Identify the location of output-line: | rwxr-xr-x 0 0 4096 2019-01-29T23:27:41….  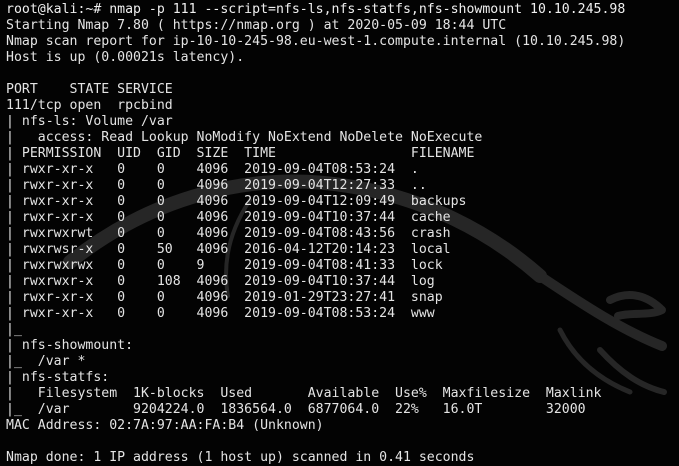
(224, 297).